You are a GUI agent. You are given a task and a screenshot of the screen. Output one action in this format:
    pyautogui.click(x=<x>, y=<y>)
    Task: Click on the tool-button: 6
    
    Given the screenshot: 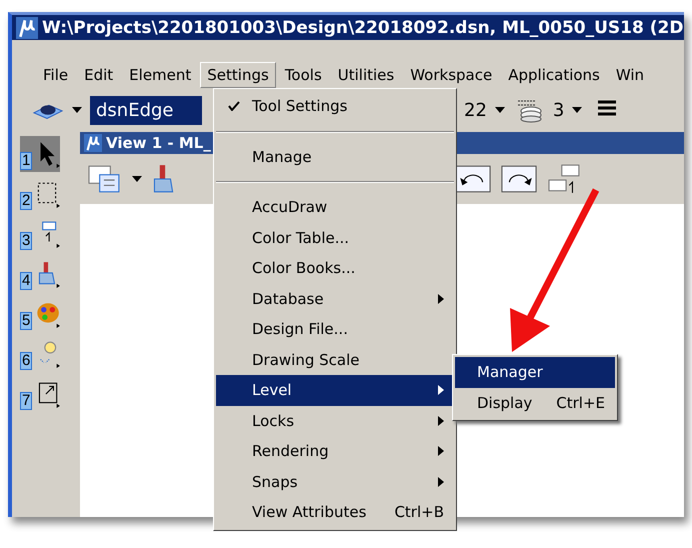 What is the action you would take?
    pyautogui.click(x=40, y=354)
    